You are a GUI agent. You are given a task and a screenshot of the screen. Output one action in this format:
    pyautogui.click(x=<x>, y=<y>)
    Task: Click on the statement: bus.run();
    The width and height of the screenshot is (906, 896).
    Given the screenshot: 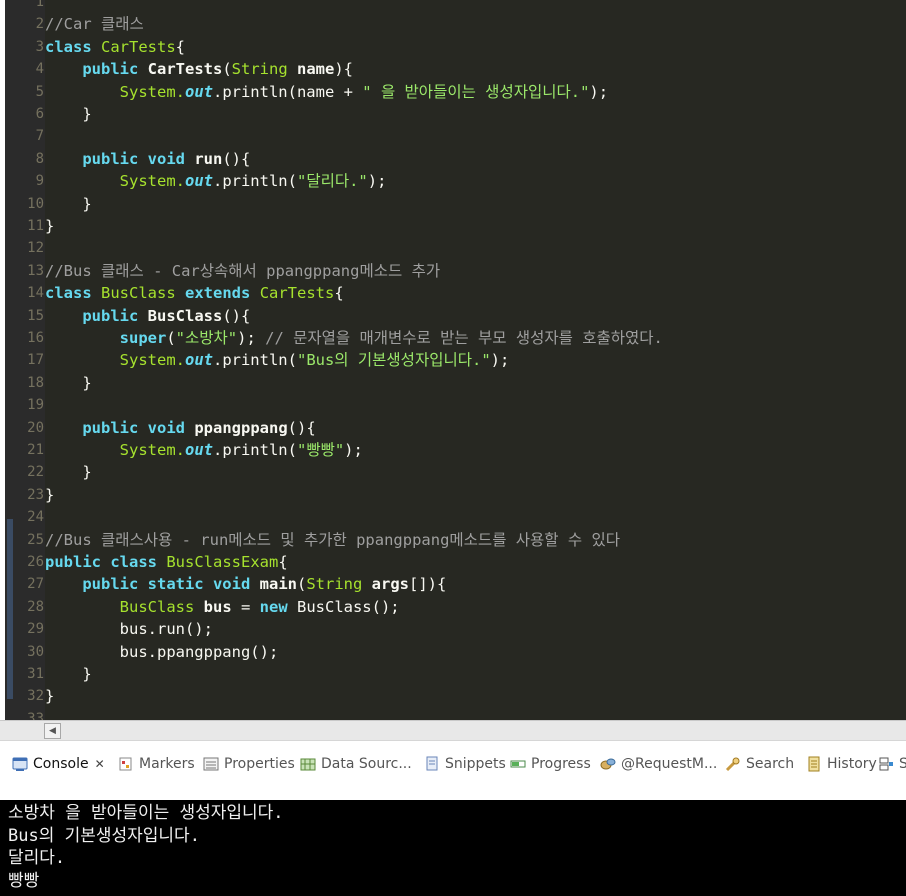 What is the action you would take?
    pyautogui.click(x=166, y=629)
    